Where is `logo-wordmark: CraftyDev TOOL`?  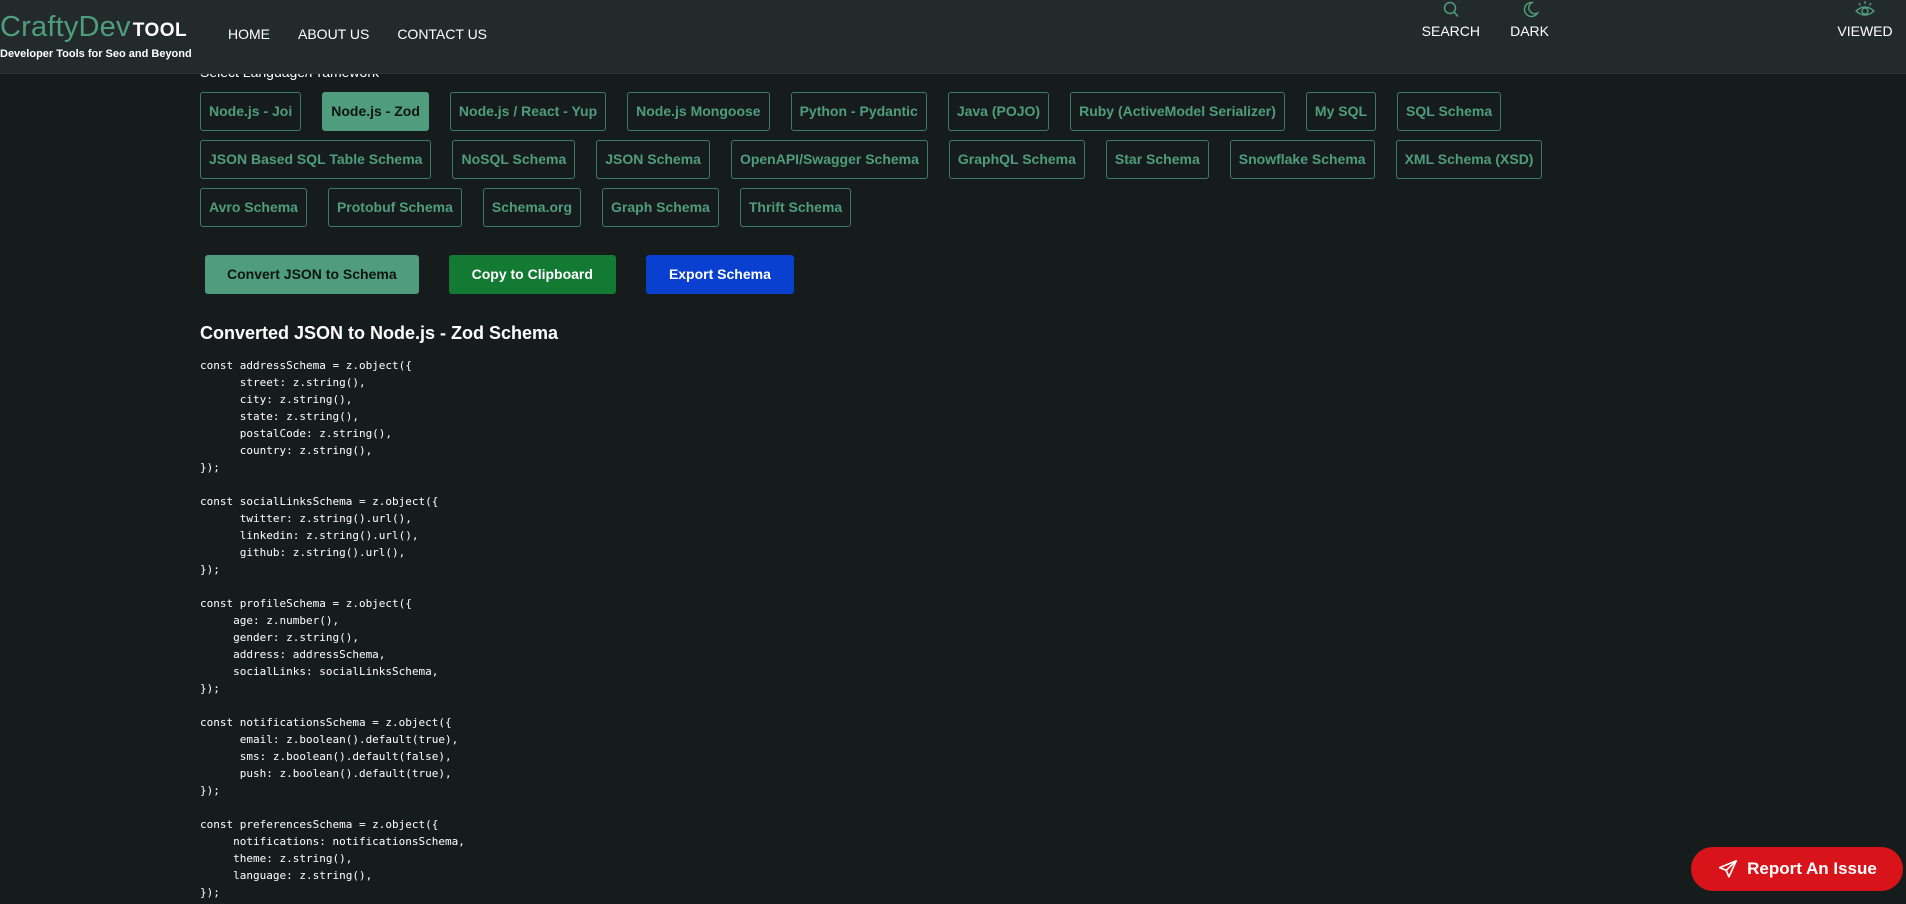
logo-wordmark: CraftyDev TOOL is located at coordinates (96, 27).